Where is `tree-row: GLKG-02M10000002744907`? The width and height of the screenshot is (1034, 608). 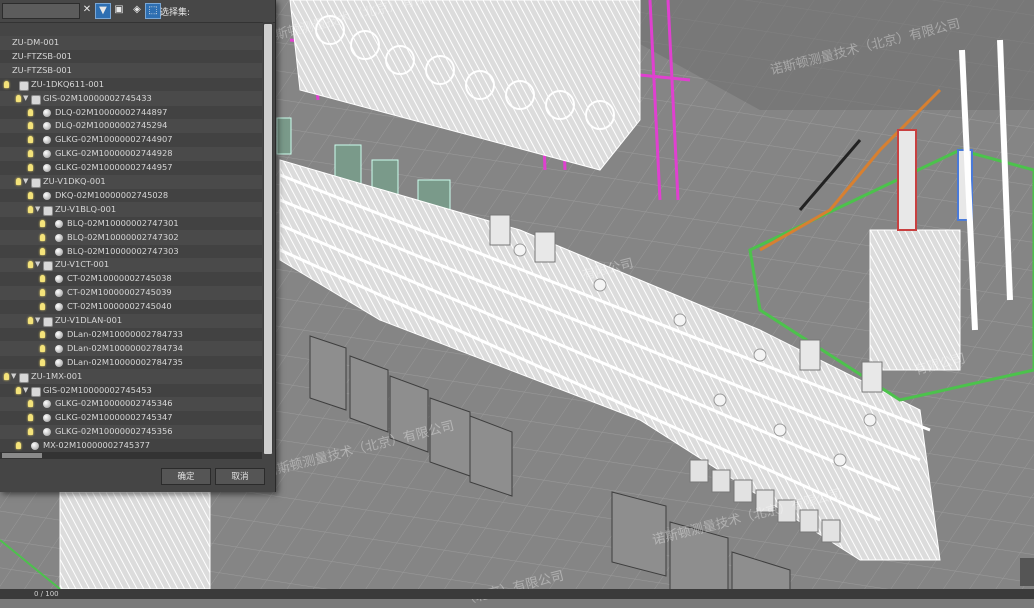
tree-row: GLKG-02M10000002744907 is located at coordinates (131, 140).